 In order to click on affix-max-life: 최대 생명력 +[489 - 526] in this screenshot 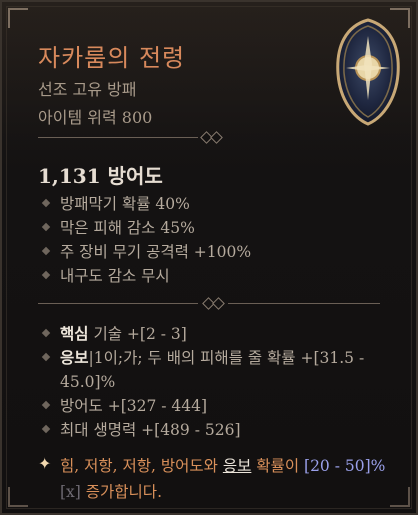, I will do `click(218, 430)`.